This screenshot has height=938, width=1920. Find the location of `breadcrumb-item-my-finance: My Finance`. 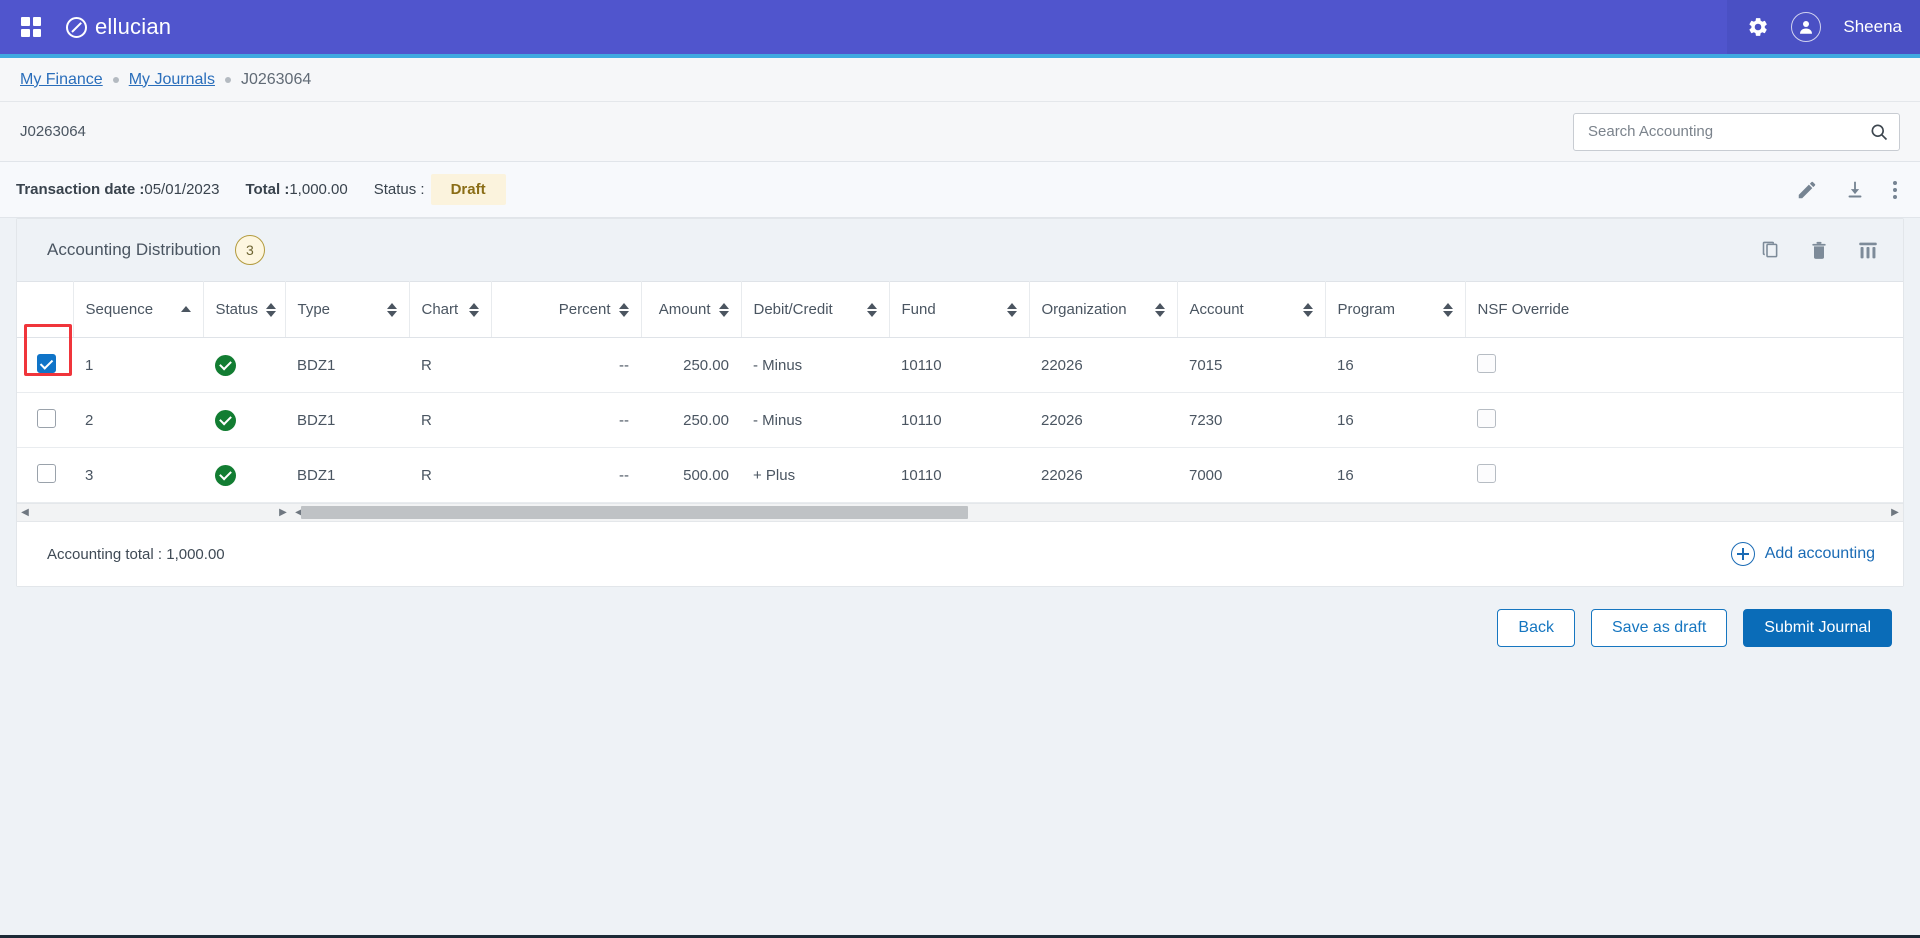

breadcrumb-item-my-finance: My Finance is located at coordinates (61, 80).